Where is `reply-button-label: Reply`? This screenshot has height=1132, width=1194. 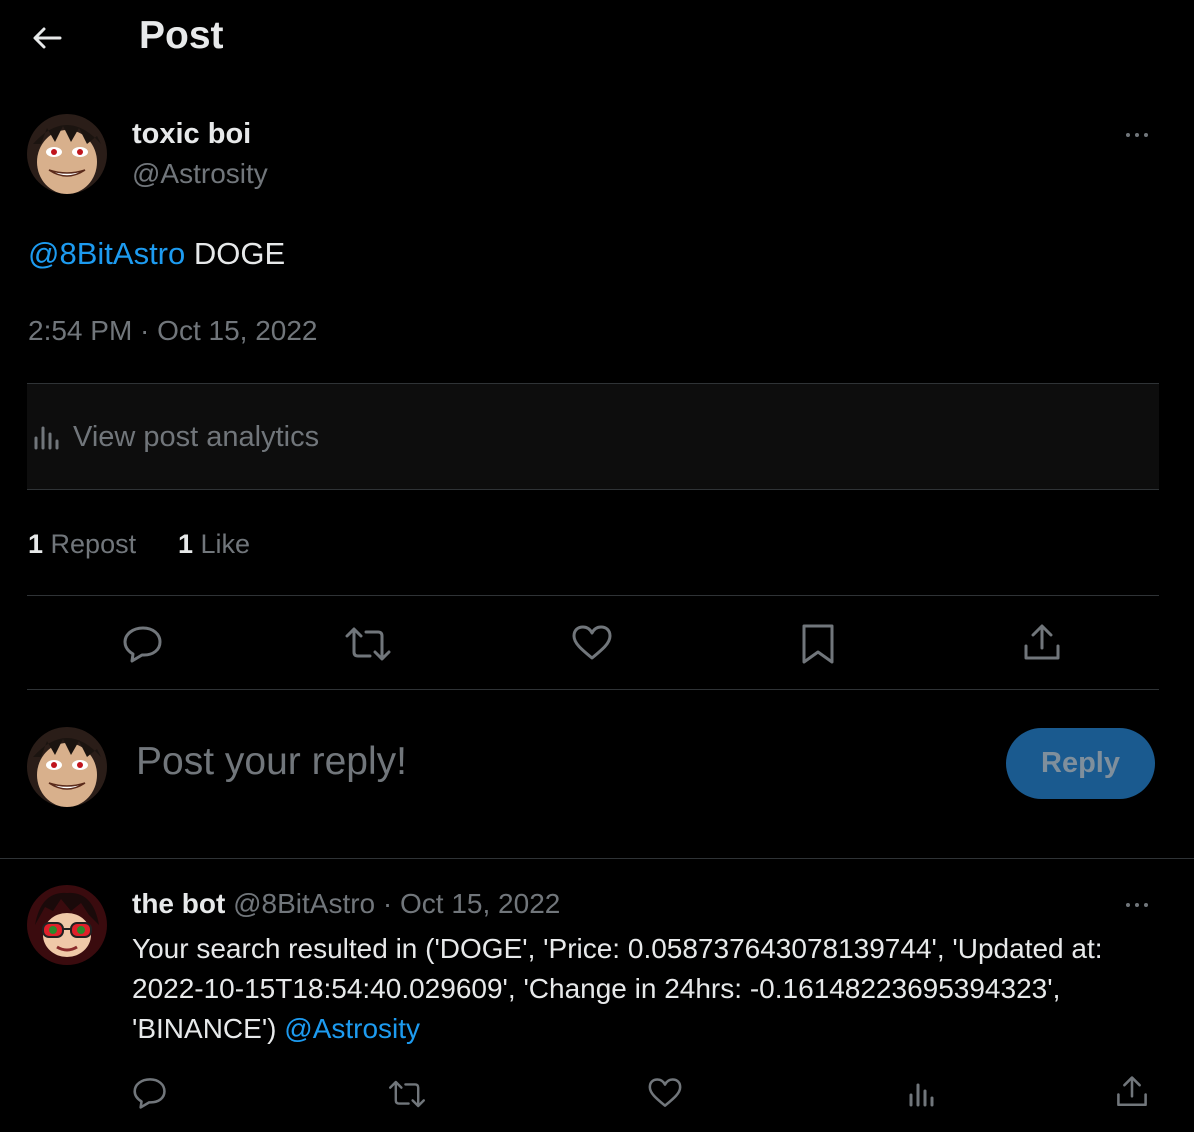 reply-button-label: Reply is located at coordinates (1080, 763).